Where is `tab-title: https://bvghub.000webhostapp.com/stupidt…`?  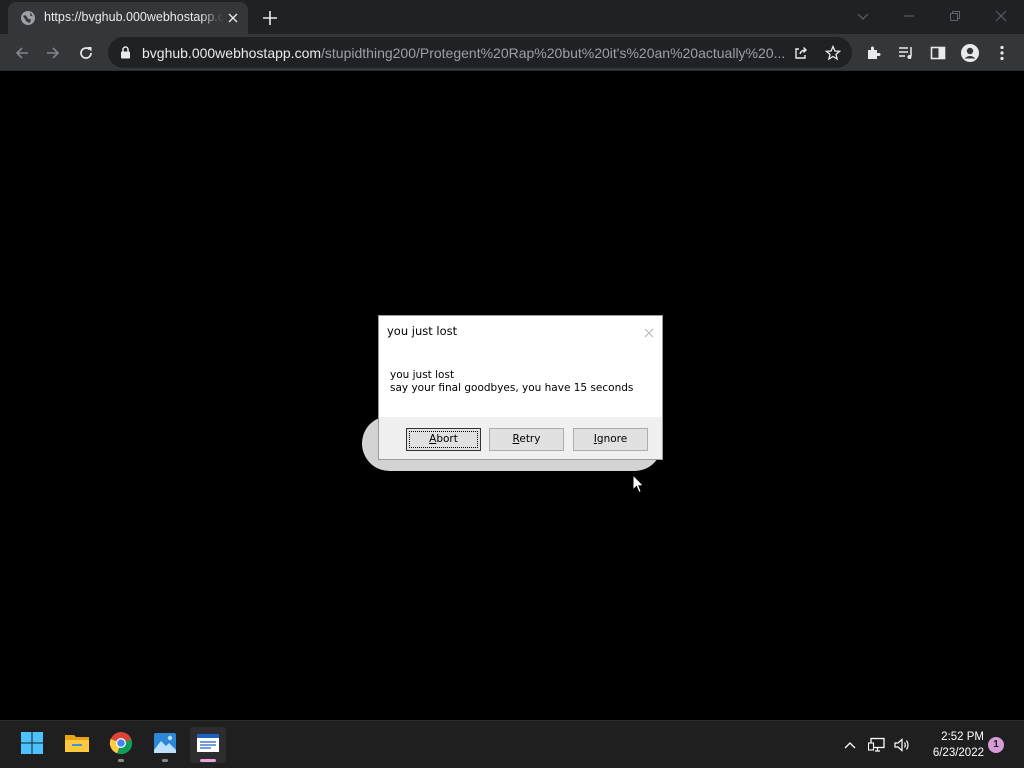 tab-title: https://bvghub.000webhostapp.com/stupidt… is located at coordinates (134, 17).